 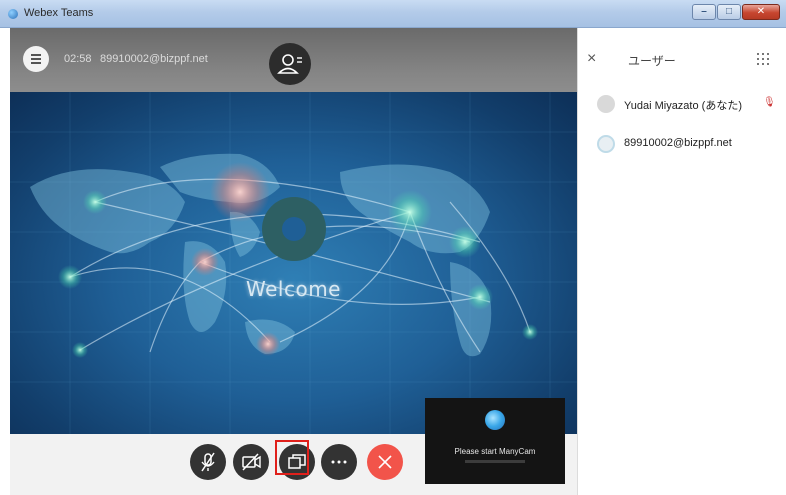 I want to click on mic-off-icon, so click(x=208, y=462).